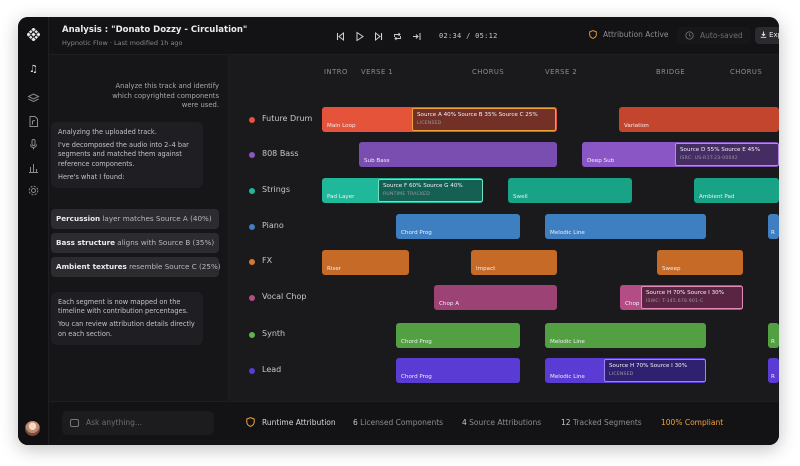  Describe the element at coordinates (636, 126) in the screenshot. I see `clip-label: Variation` at that location.